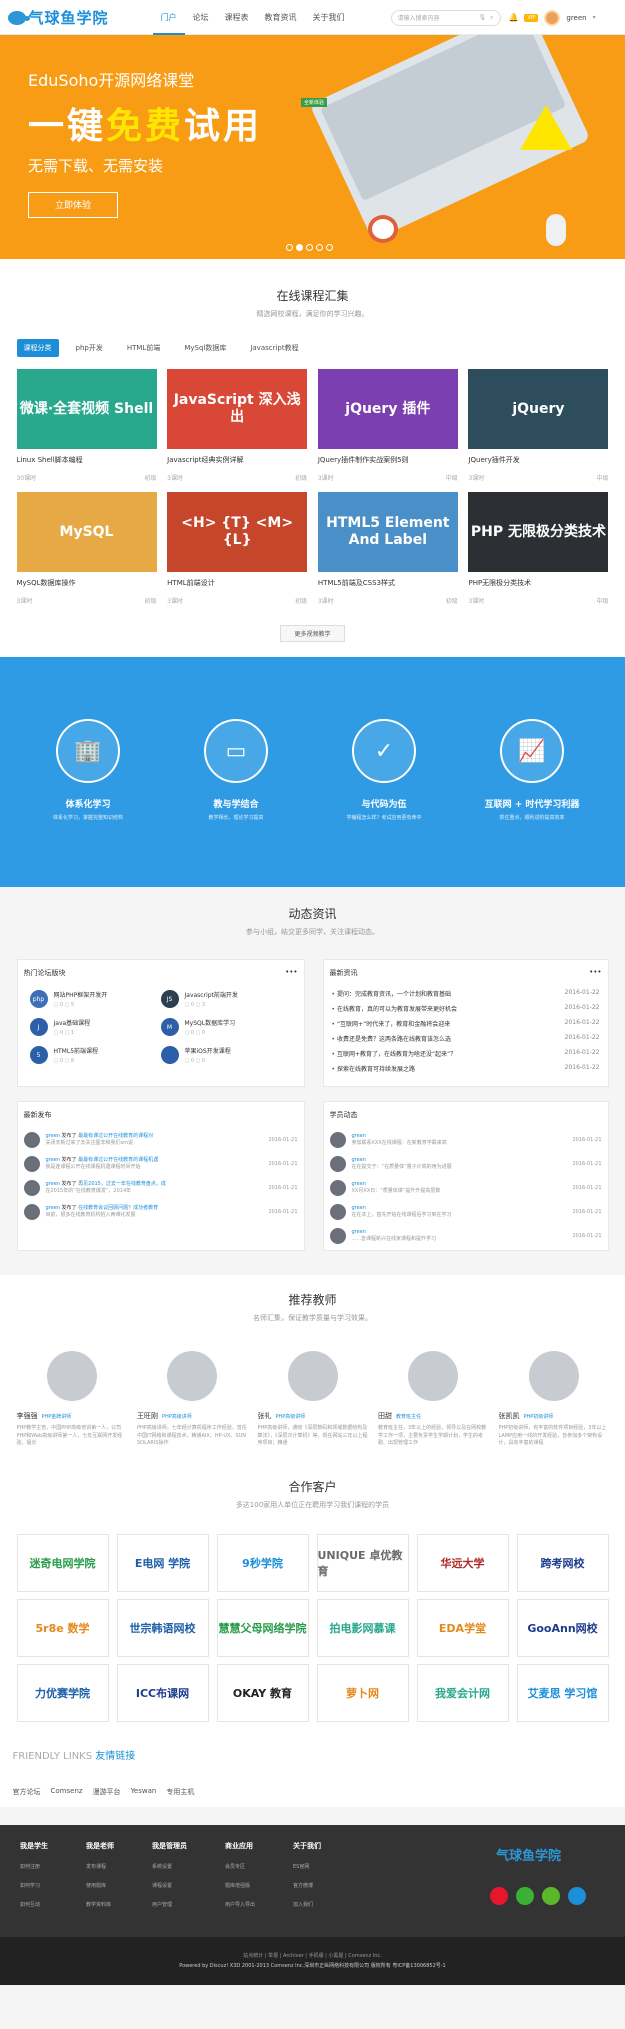 The width and height of the screenshot is (625, 2029). I want to click on course-card: MySQL MySQL数据库操作 3课时 初级, so click(86, 548).